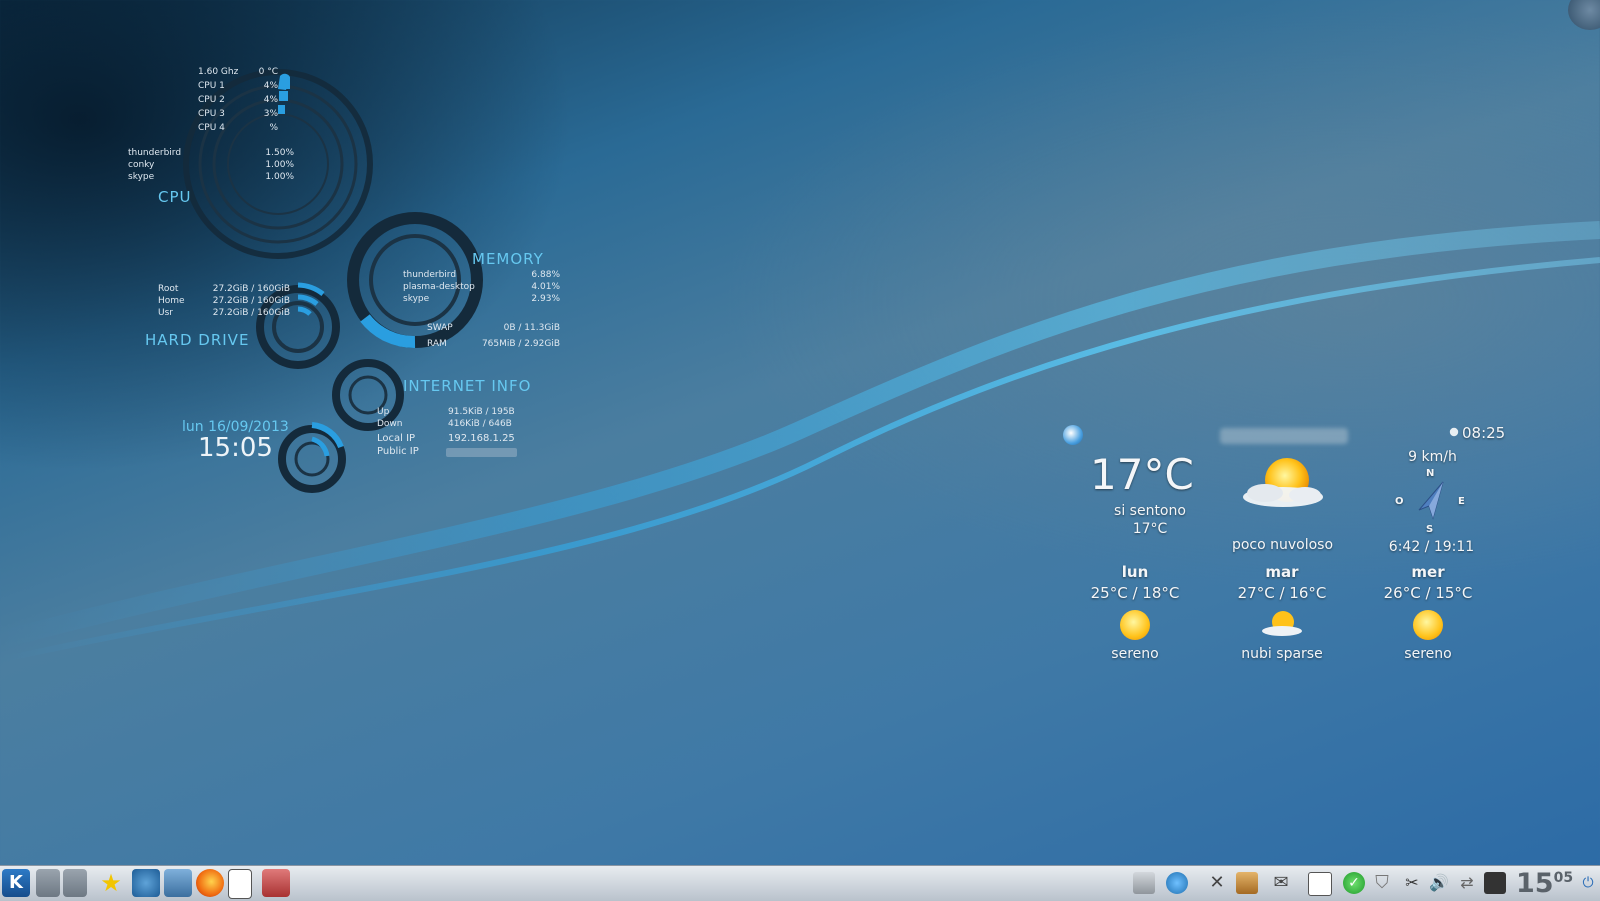 Image resolution: width=1600 pixels, height=901 pixels. What do you see at coordinates (211, 86) in the screenshot?
I see `cpu-core-label: CPU 1` at bounding box center [211, 86].